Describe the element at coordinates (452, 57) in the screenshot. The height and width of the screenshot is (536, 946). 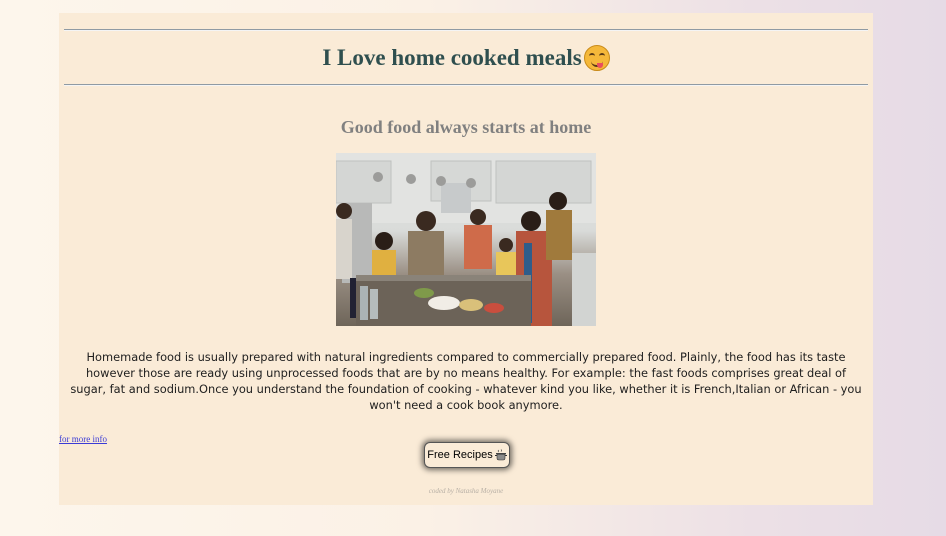
I see `page-title-text: I Love home cooked meals` at that location.